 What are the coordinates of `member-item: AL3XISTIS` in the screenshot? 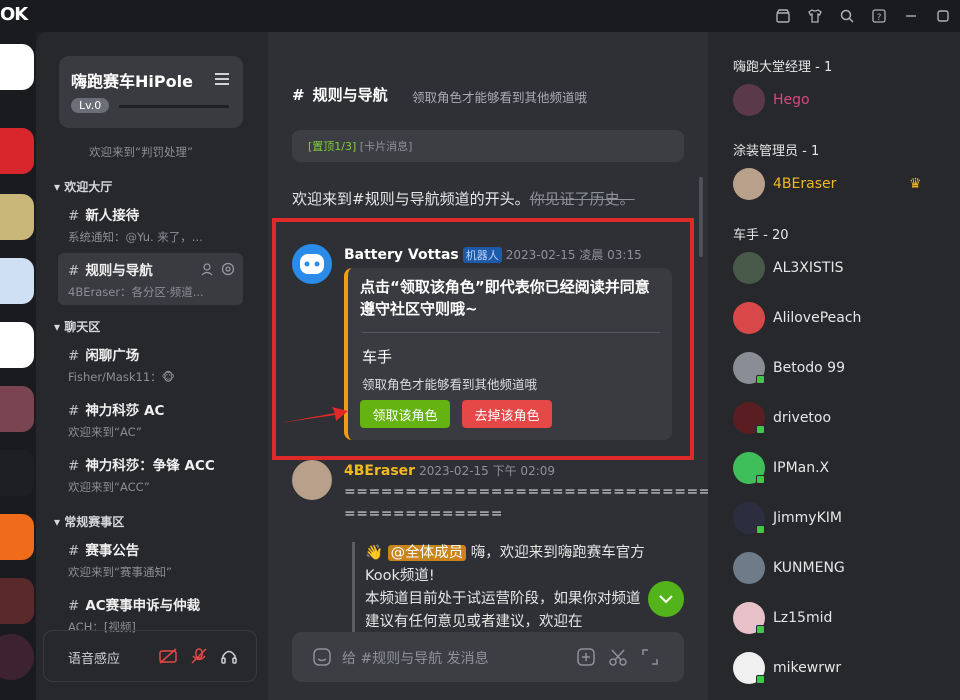 It's located at (843, 270).